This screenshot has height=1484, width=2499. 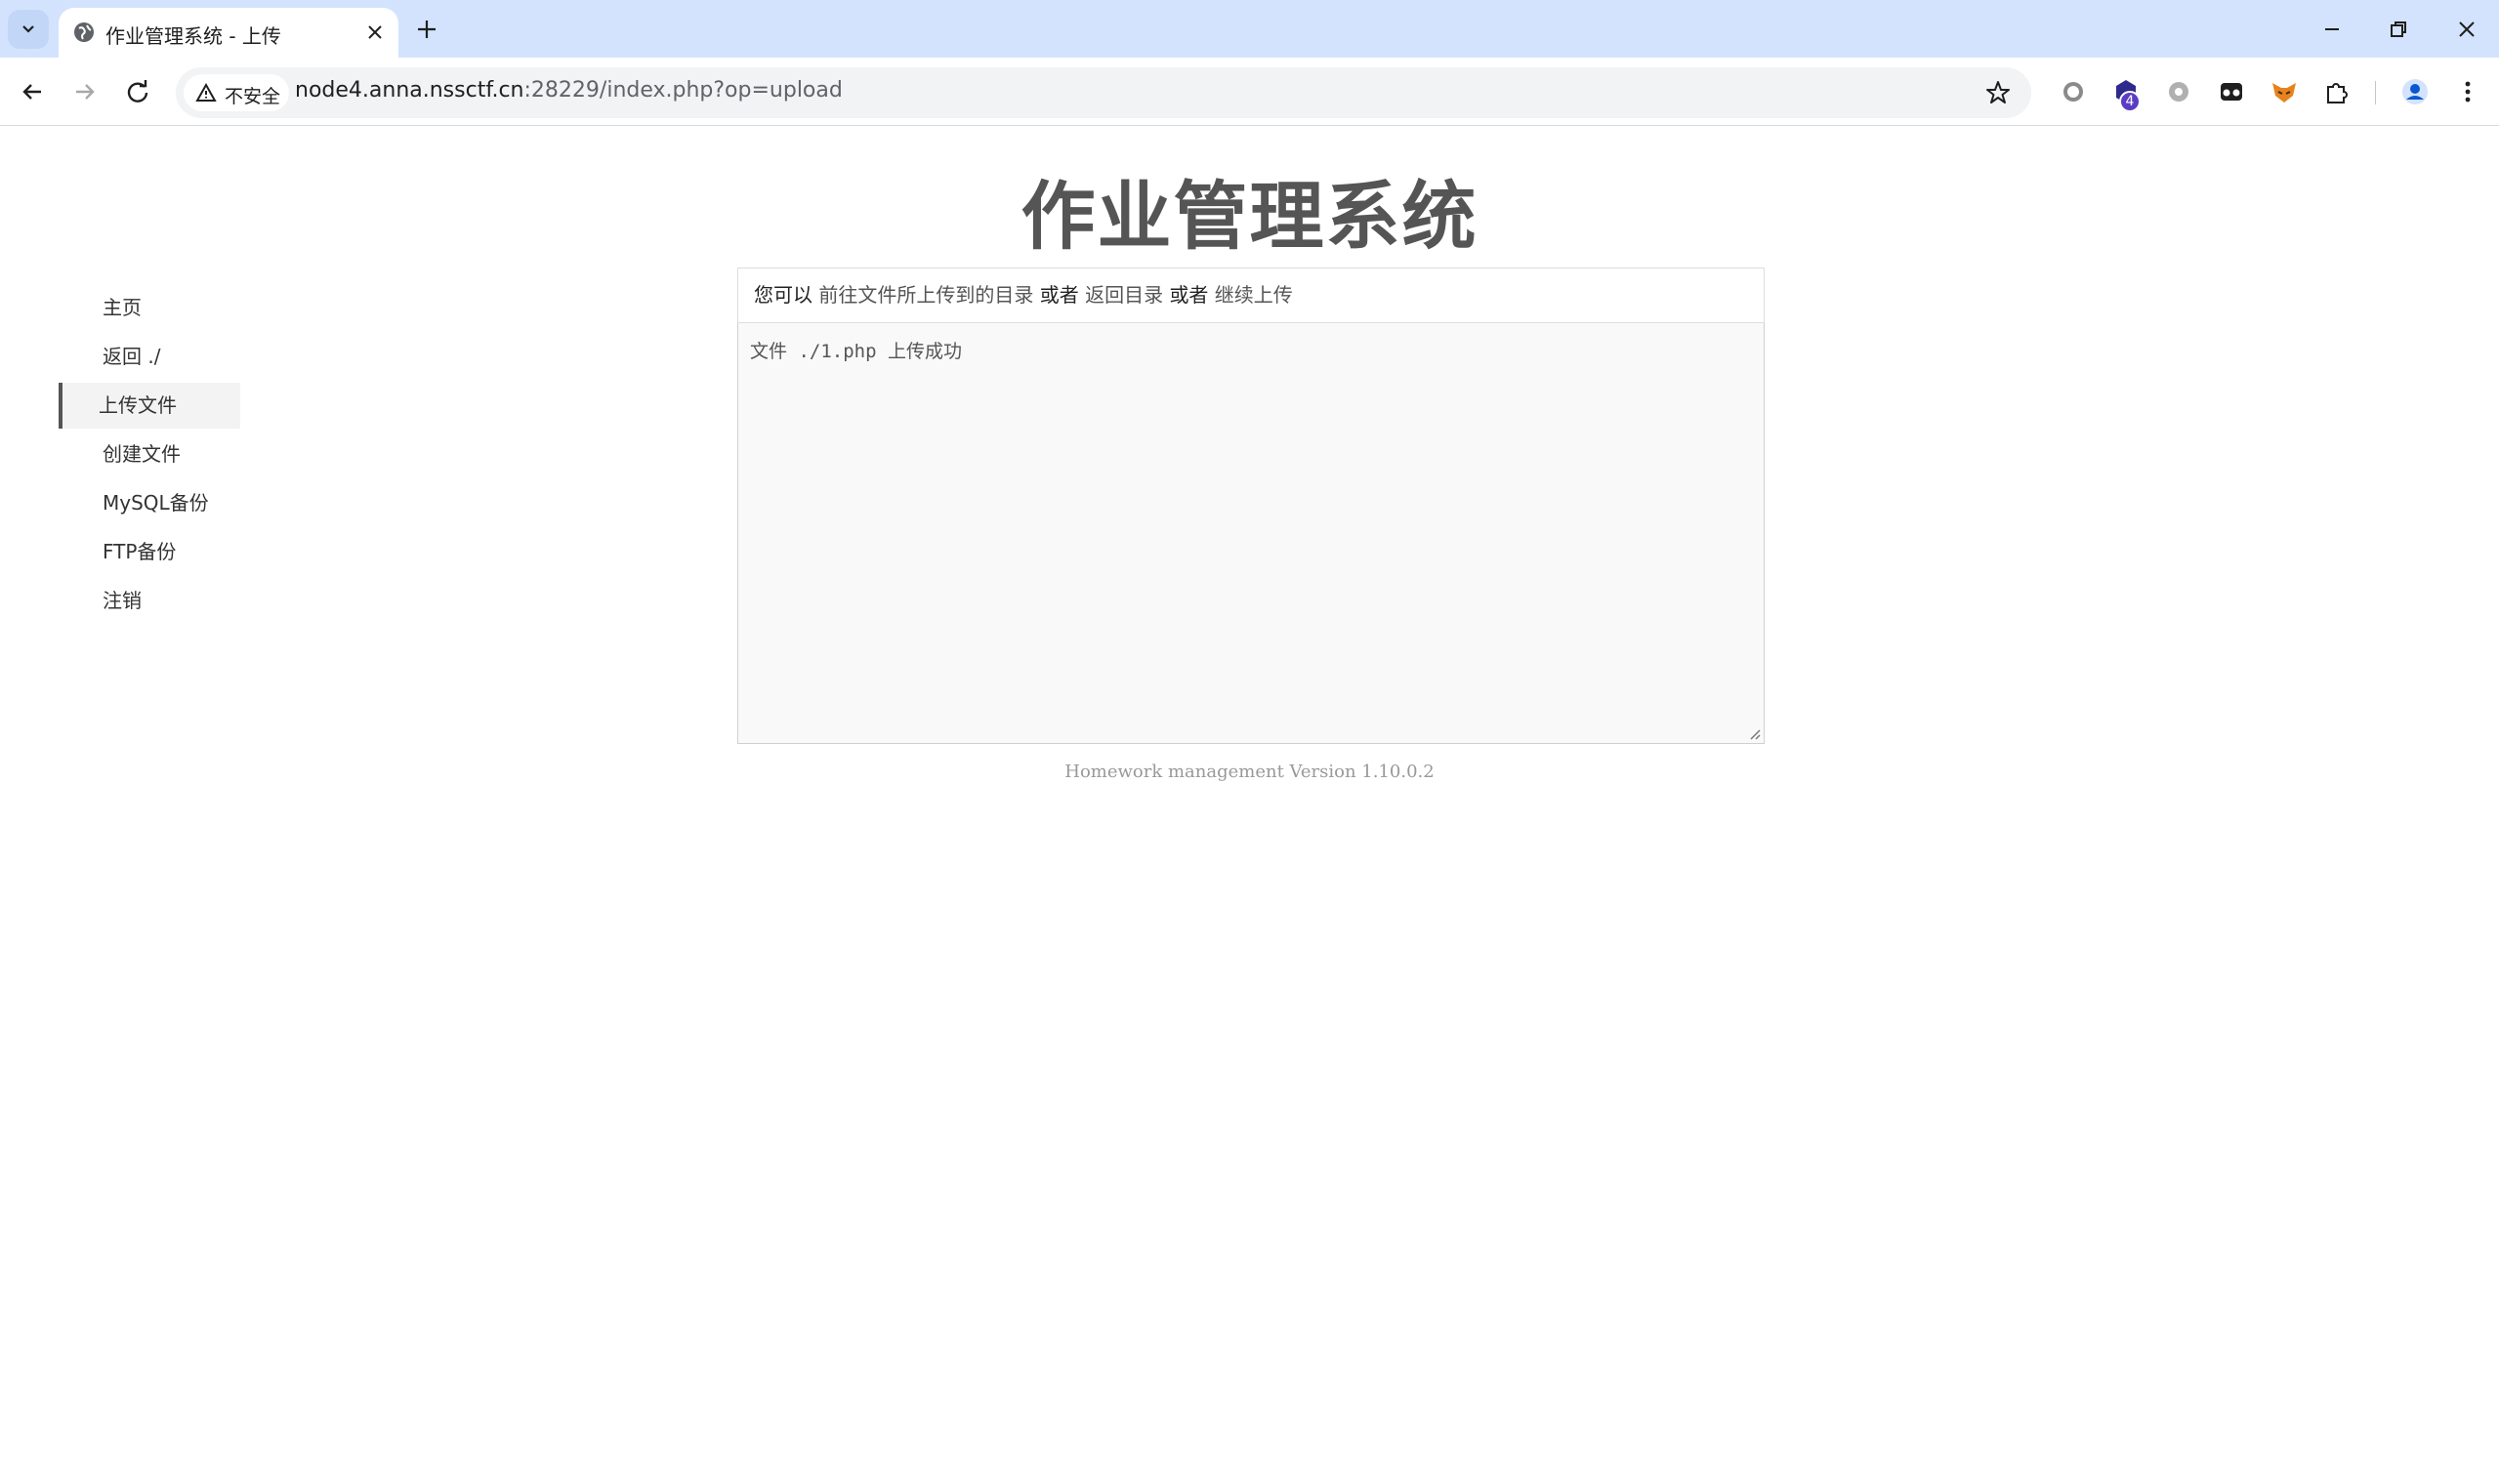 I want to click on result-textarea: 文件 ./1.php 上传成功, so click(x=1251, y=533).